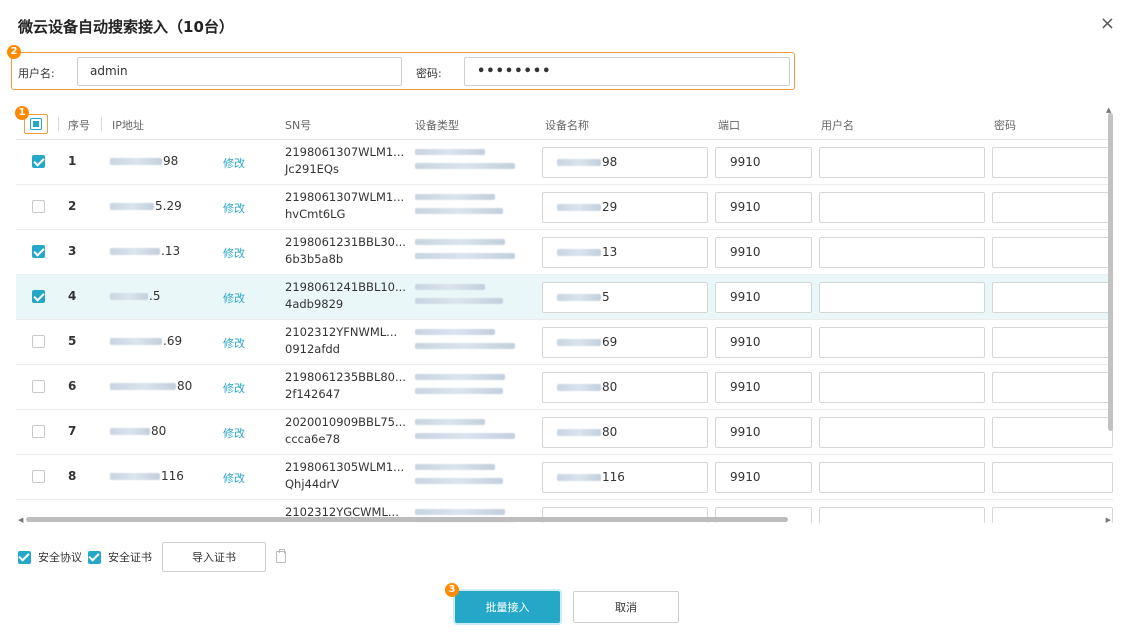 The width and height of the screenshot is (1135, 635). What do you see at coordinates (36, 73) in the screenshot?
I see `username-label: 用户名:` at bounding box center [36, 73].